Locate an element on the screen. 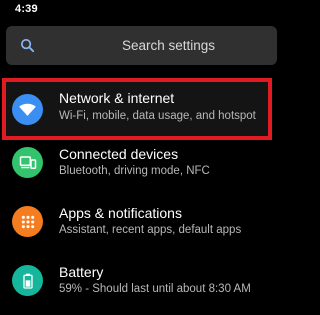 The height and width of the screenshot is (315, 320). battery-icon is located at coordinates (27, 280).